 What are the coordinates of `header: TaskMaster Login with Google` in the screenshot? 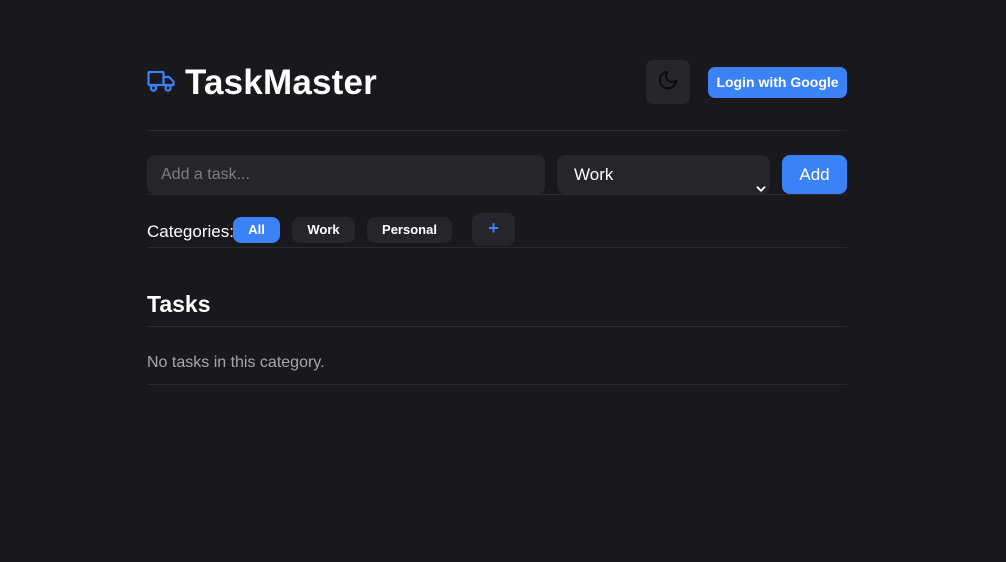 It's located at (497, 83).